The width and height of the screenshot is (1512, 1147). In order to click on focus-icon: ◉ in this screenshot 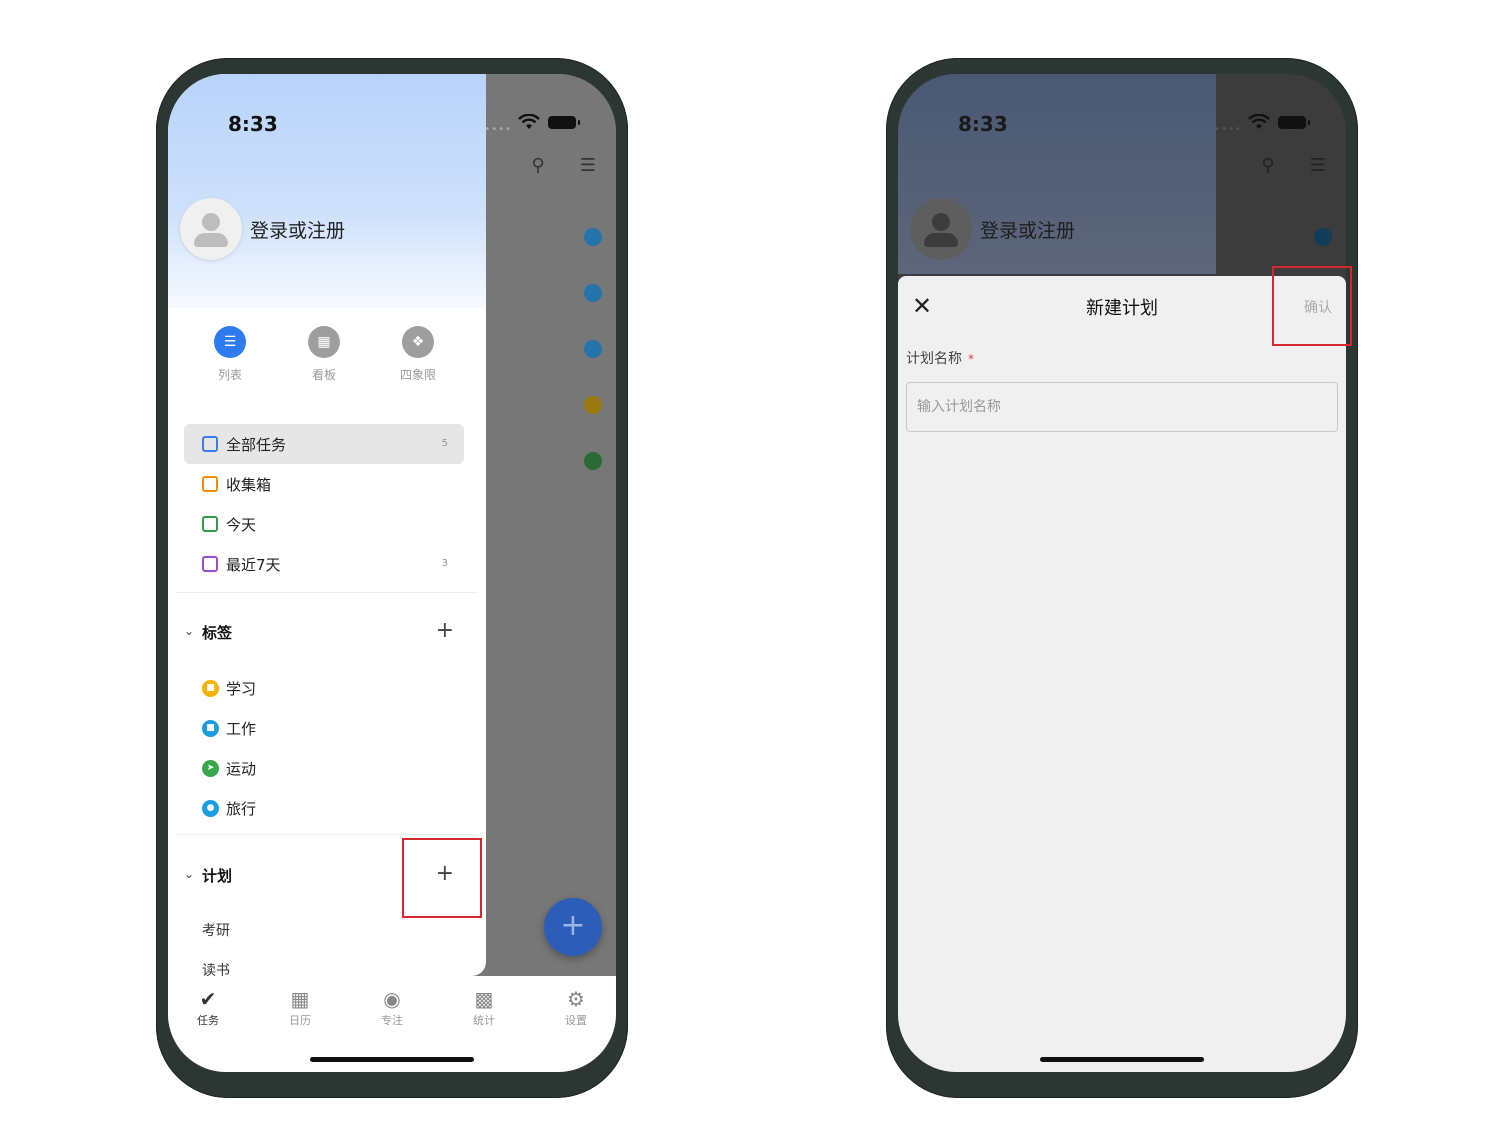, I will do `click(392, 999)`.